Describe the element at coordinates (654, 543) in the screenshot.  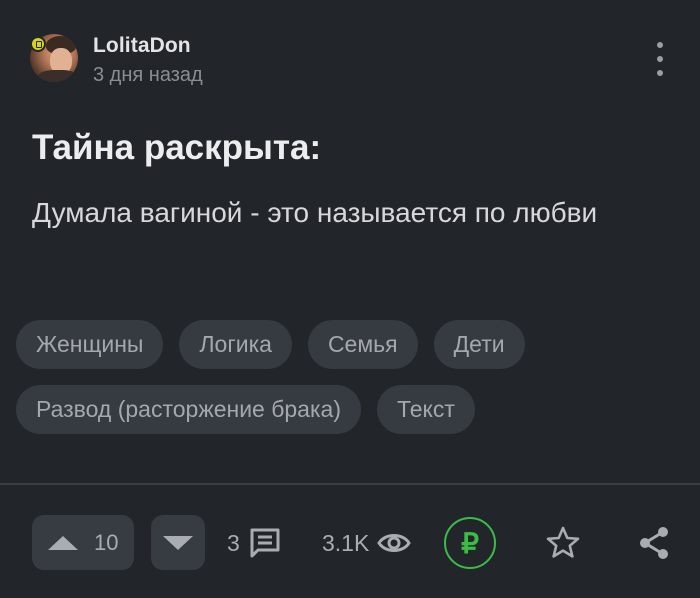
I see `share-icon` at that location.